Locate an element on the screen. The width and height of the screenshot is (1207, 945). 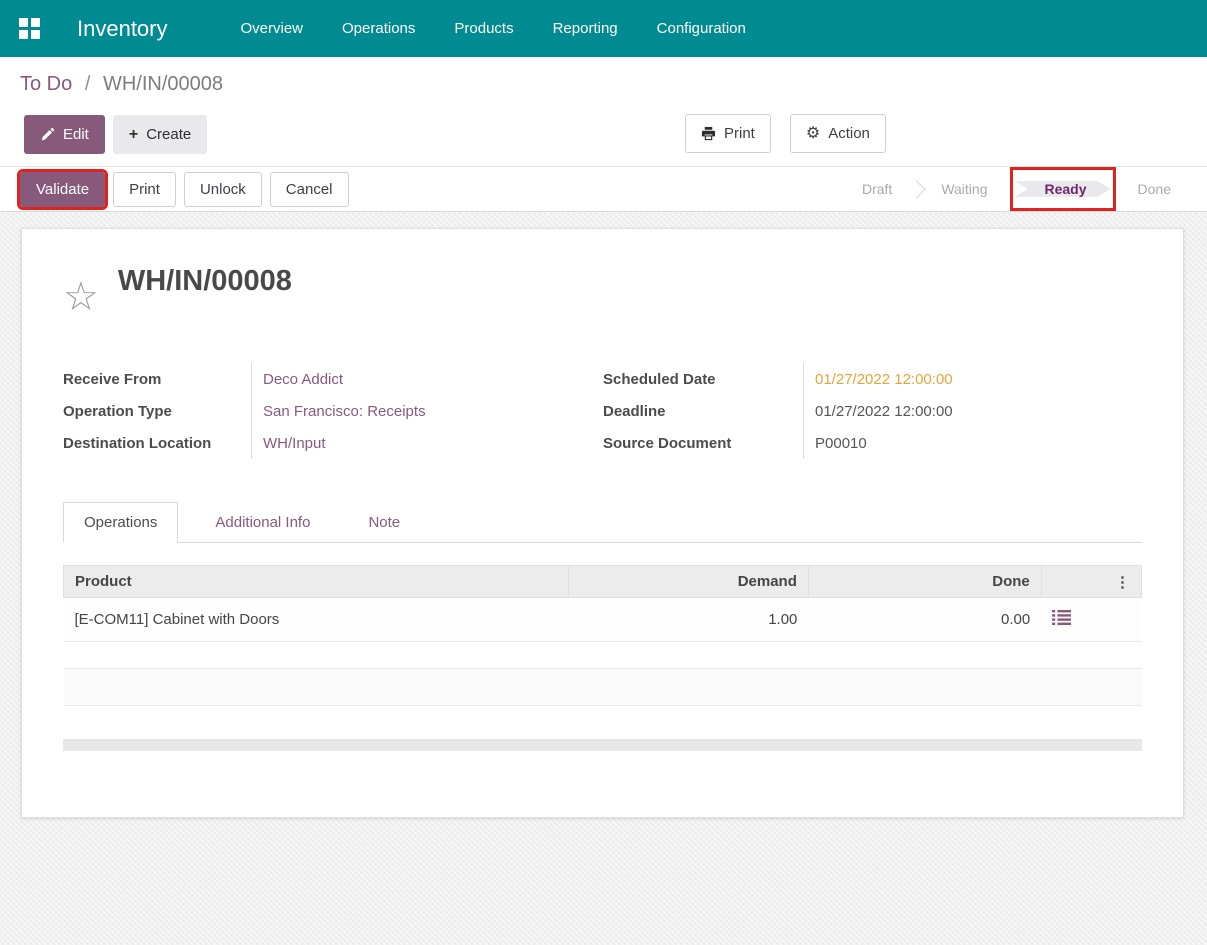
field-label-source-document: Source Document is located at coordinates (667, 443).